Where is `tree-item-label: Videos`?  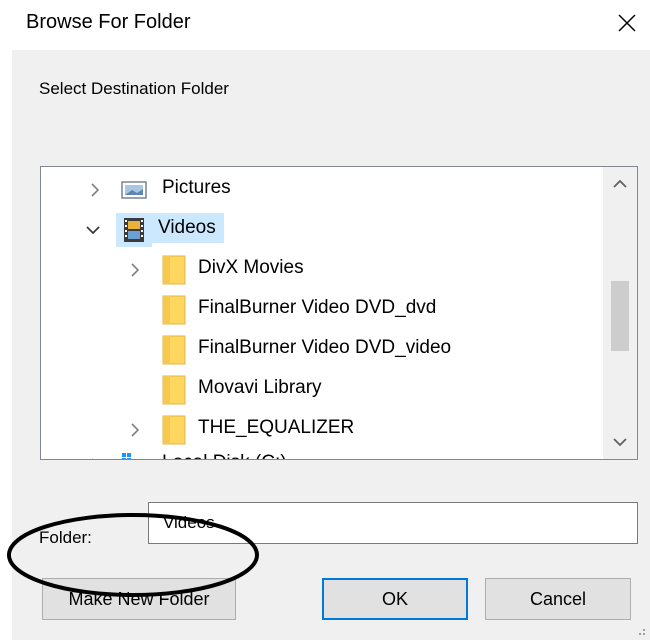 tree-item-label: Videos is located at coordinates (188, 228).